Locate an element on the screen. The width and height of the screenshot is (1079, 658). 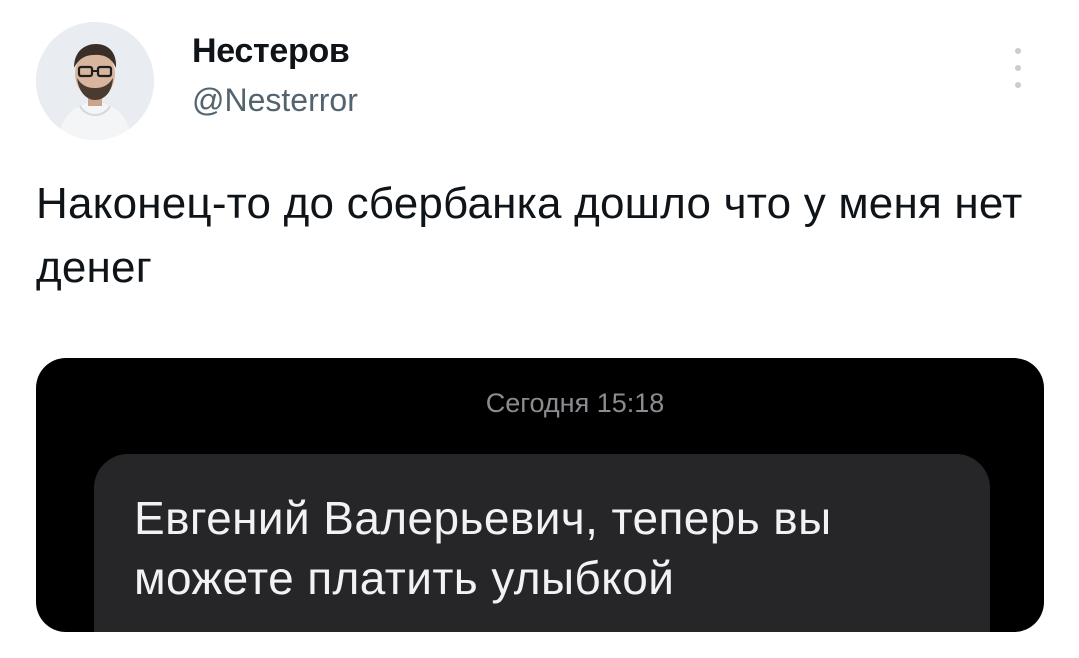
more-options-button is located at coordinates (1018, 68).